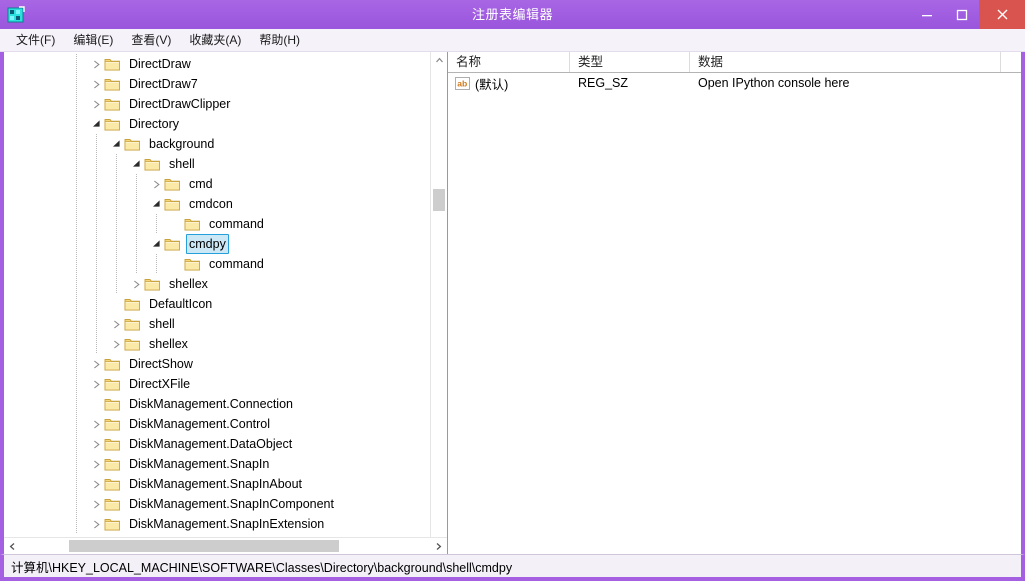 The image size is (1025, 581). Describe the element at coordinates (217, 384) in the screenshot. I see `tree-item-directxfile: DirectXFile` at that location.